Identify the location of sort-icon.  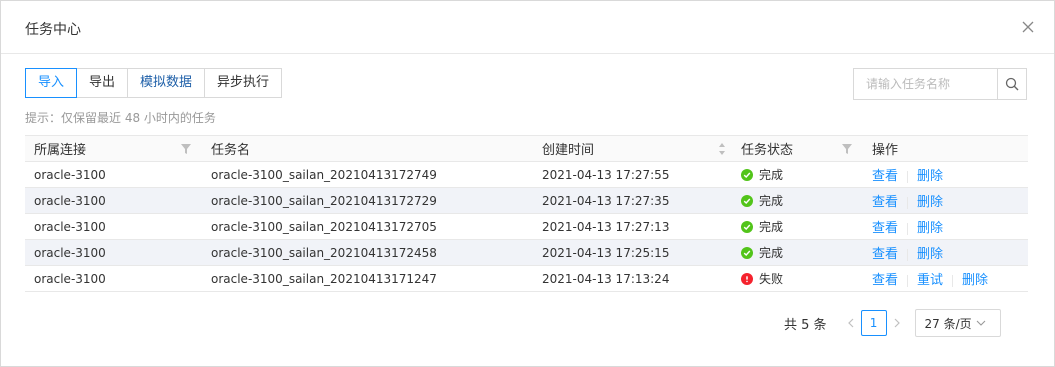
(722, 149).